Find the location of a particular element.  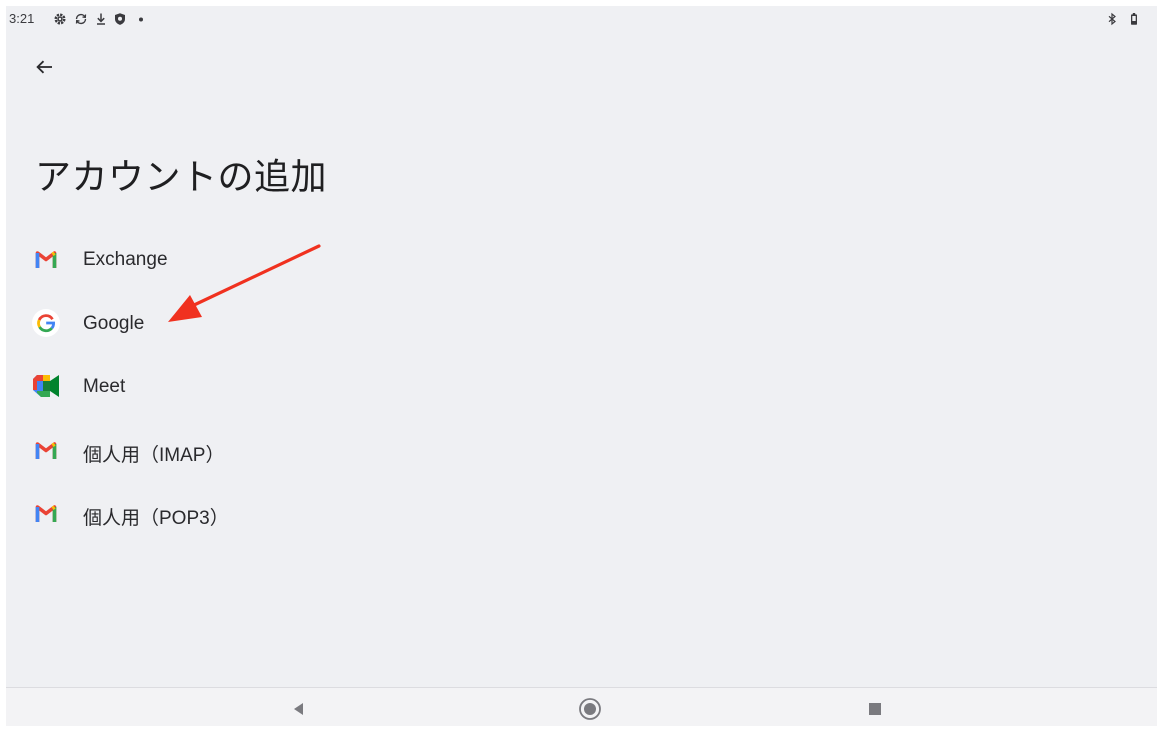

nav-home-button is located at coordinates (590, 709).